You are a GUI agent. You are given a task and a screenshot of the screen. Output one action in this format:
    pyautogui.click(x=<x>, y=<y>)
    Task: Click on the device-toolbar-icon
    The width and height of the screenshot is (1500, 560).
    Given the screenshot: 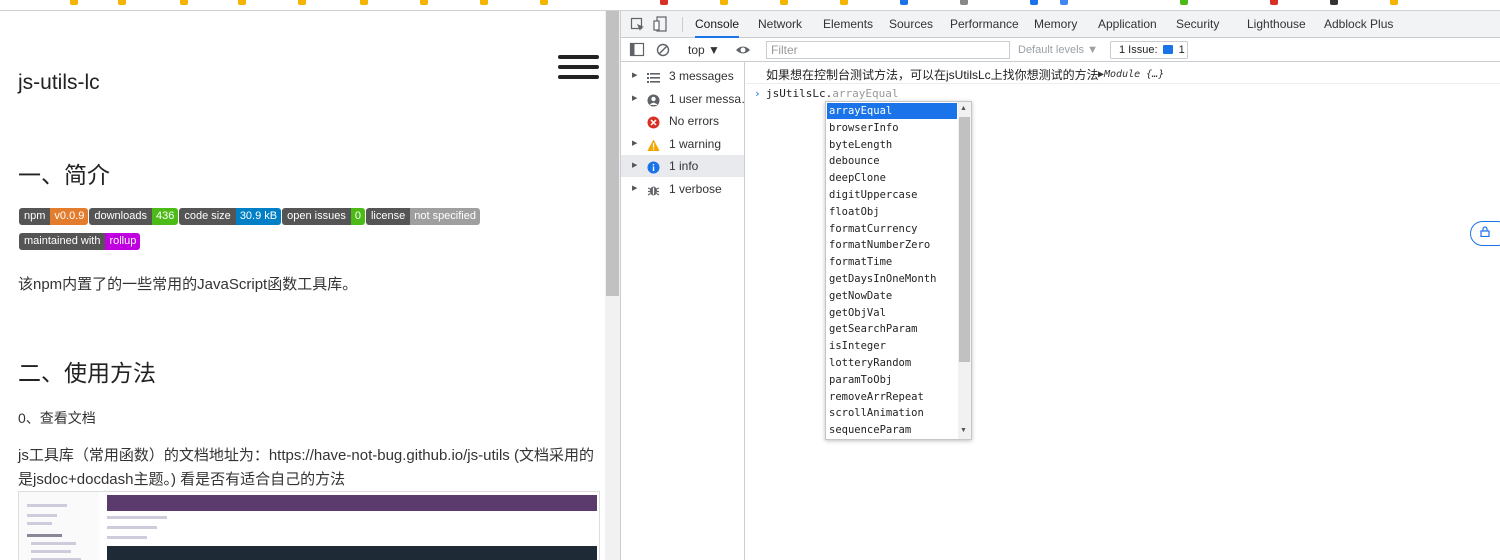 What is the action you would take?
    pyautogui.click(x=661, y=24)
    